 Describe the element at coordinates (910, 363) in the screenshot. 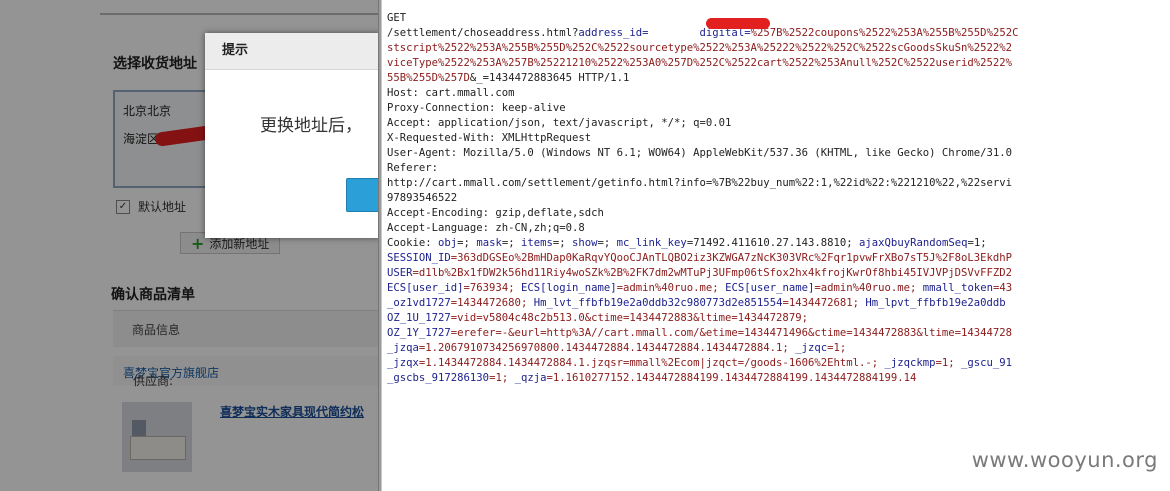

I see `request-token: _jzqckmp` at that location.